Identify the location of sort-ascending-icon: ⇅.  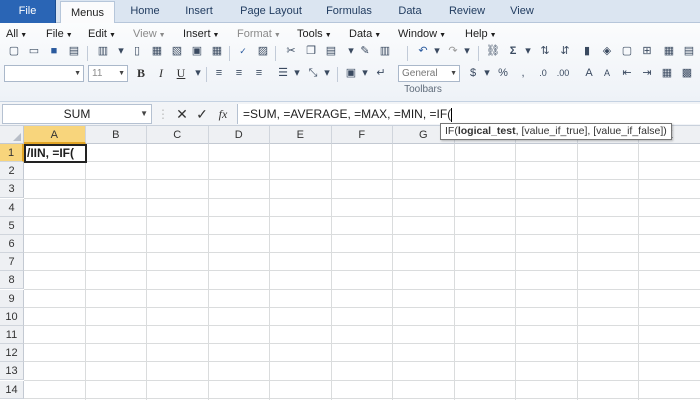
(545, 51).